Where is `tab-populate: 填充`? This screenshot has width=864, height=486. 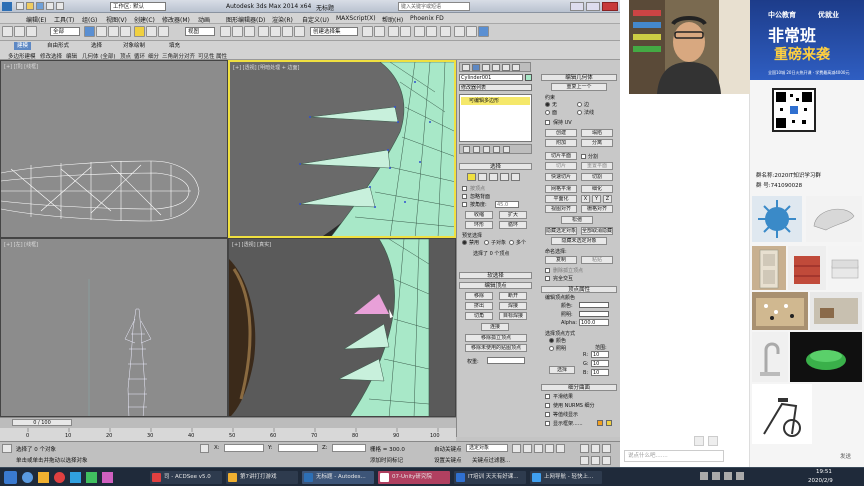 tab-populate: 填充 is located at coordinates (174, 46).